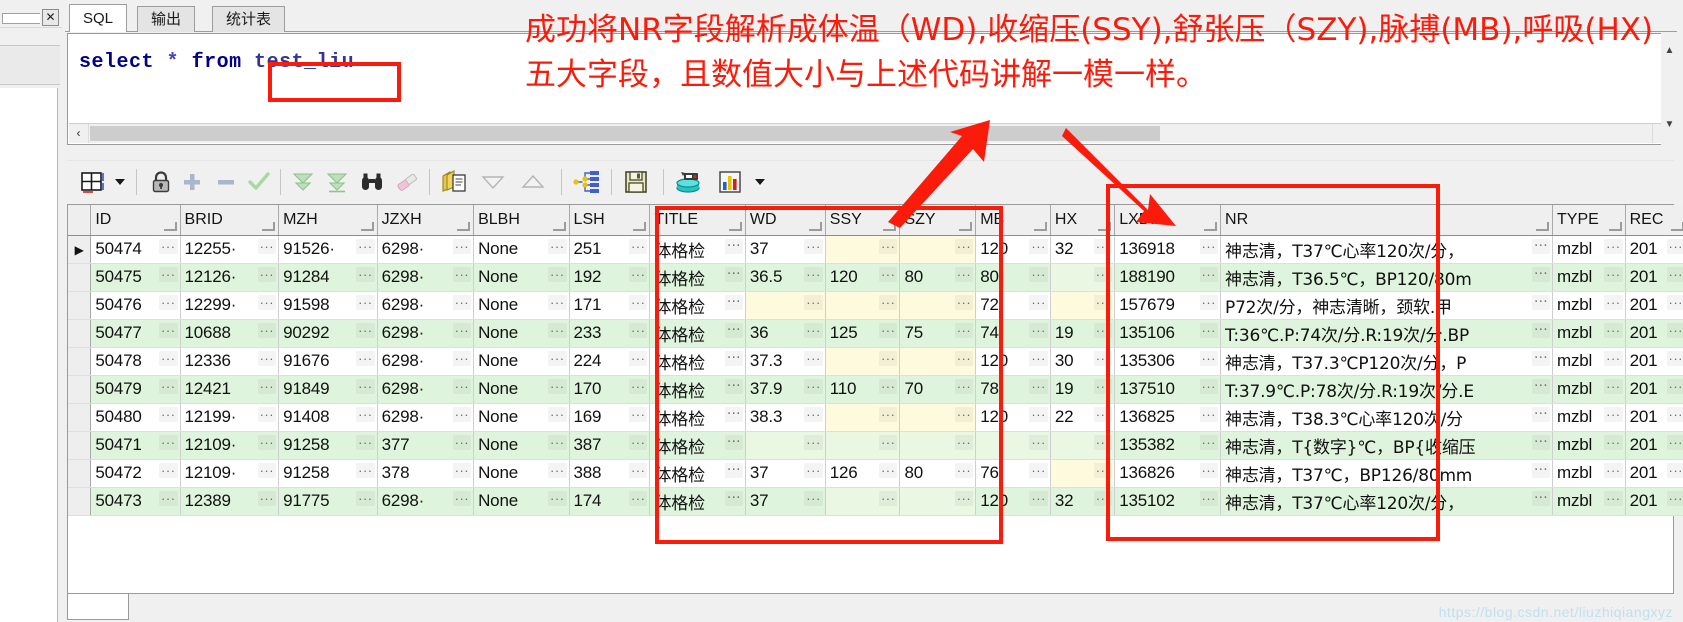  What do you see at coordinates (426, 220) in the screenshot?
I see `column-header-jzxh: JZXH` at bounding box center [426, 220].